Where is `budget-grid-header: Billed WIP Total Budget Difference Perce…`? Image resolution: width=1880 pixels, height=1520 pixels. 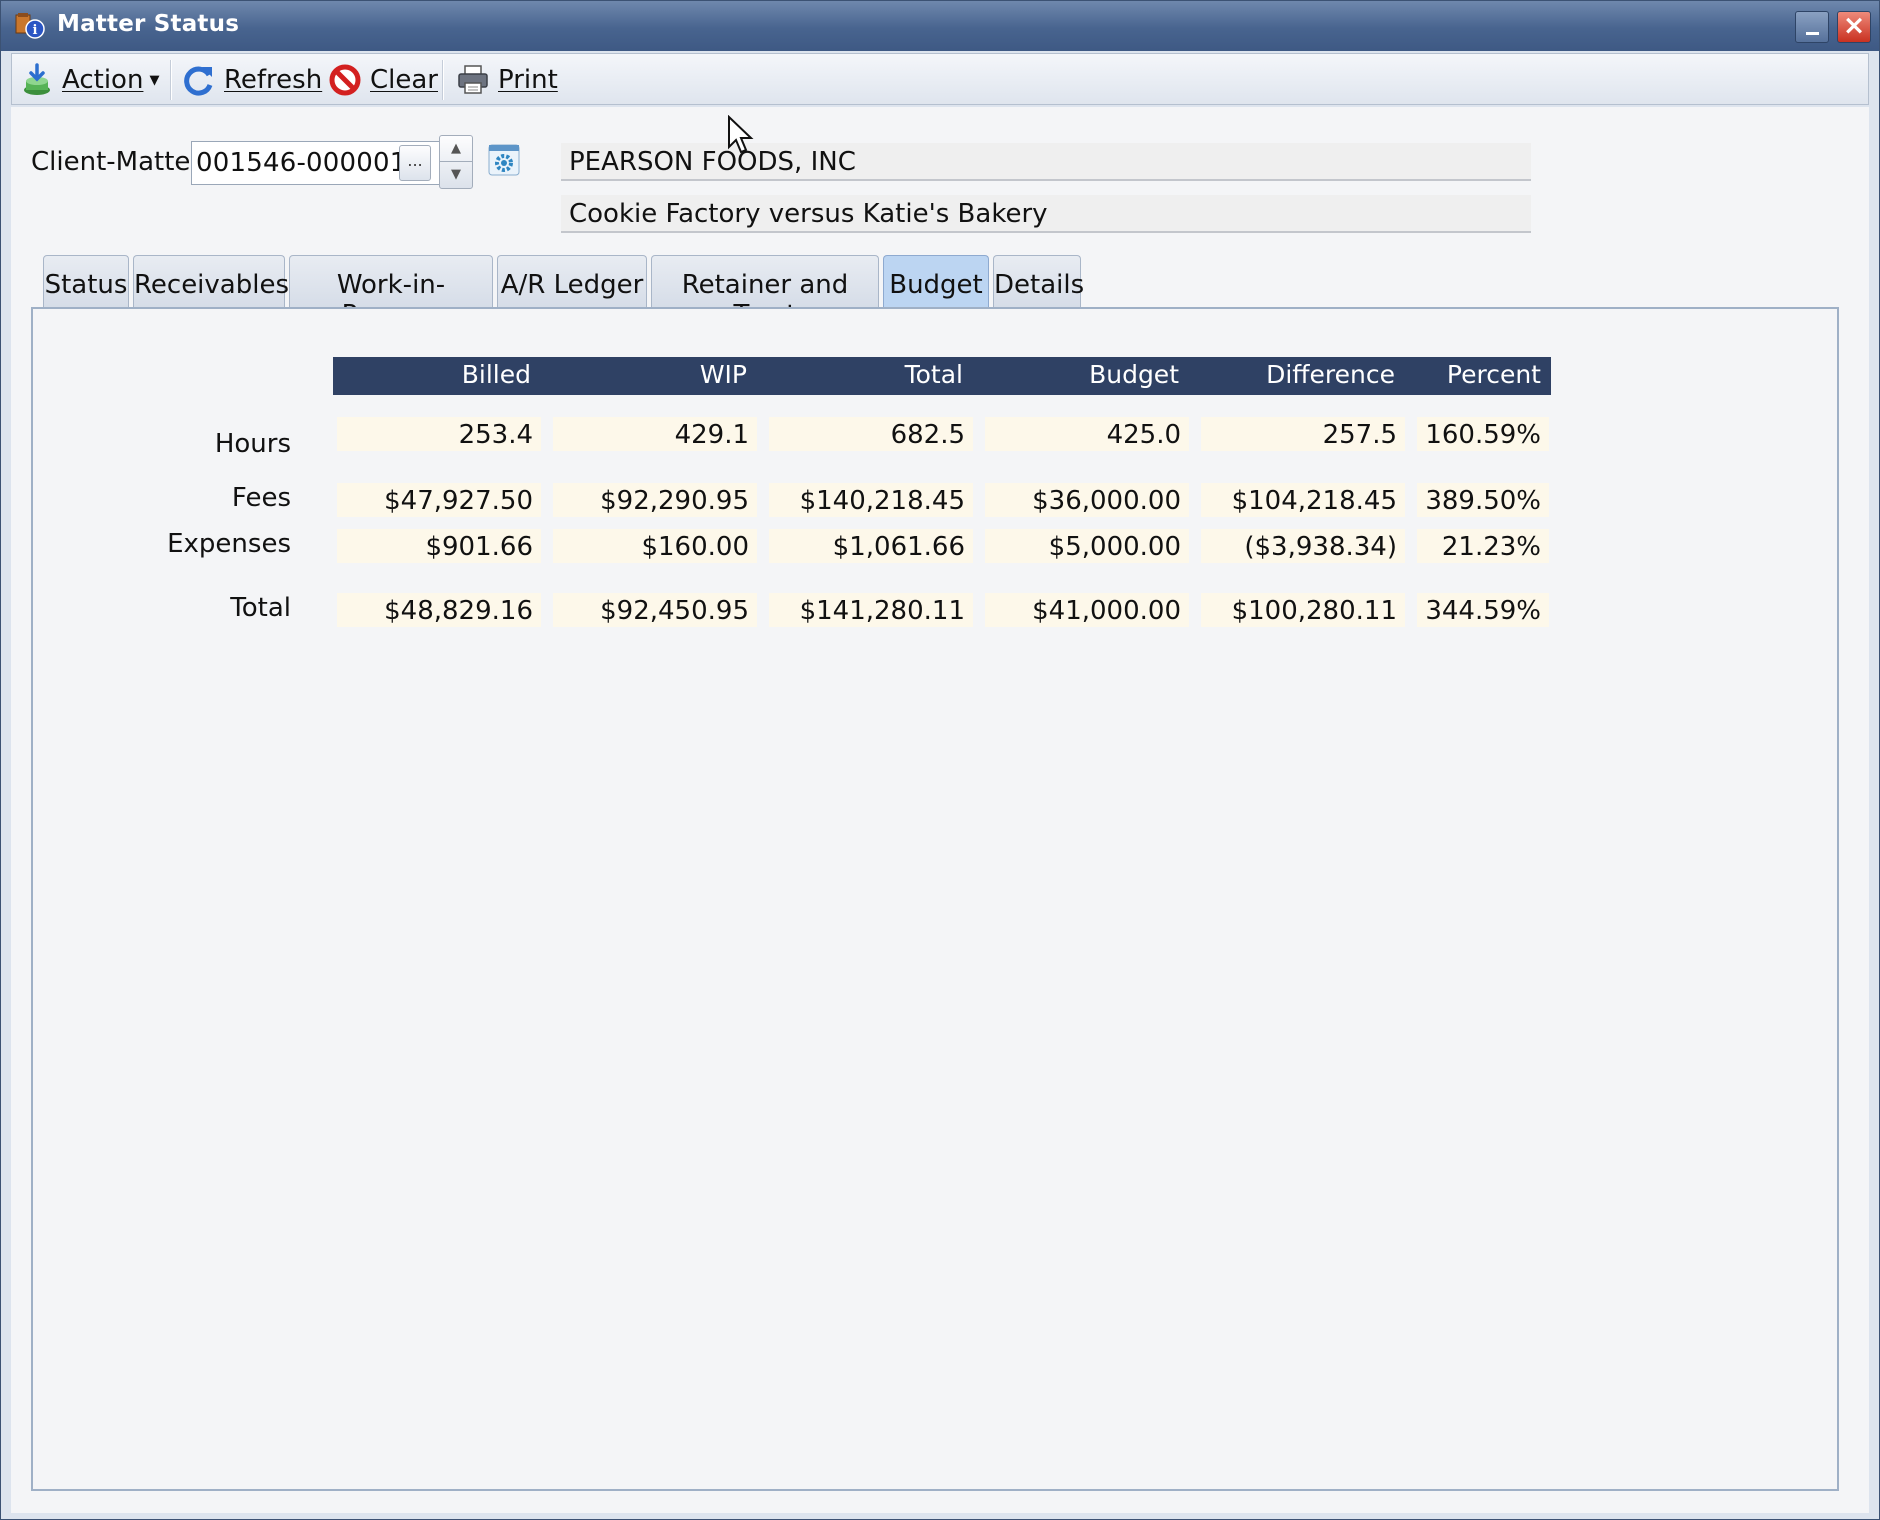
budget-grid-header: Billed WIP Total Budget Difference Perce… is located at coordinates (942, 376).